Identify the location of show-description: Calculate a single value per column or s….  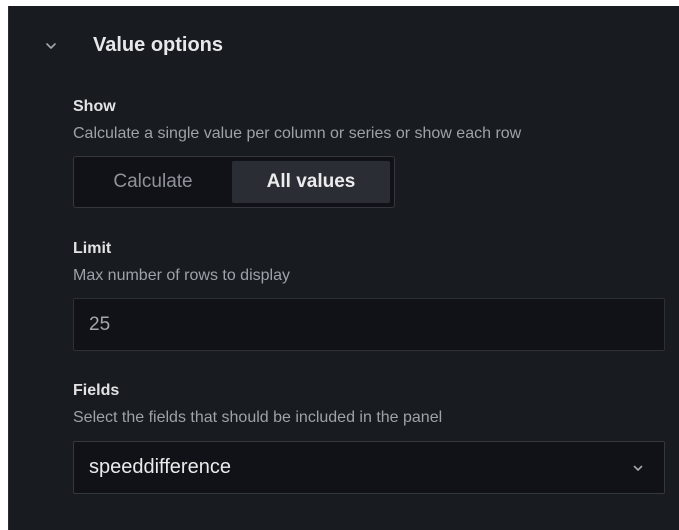
(297, 133).